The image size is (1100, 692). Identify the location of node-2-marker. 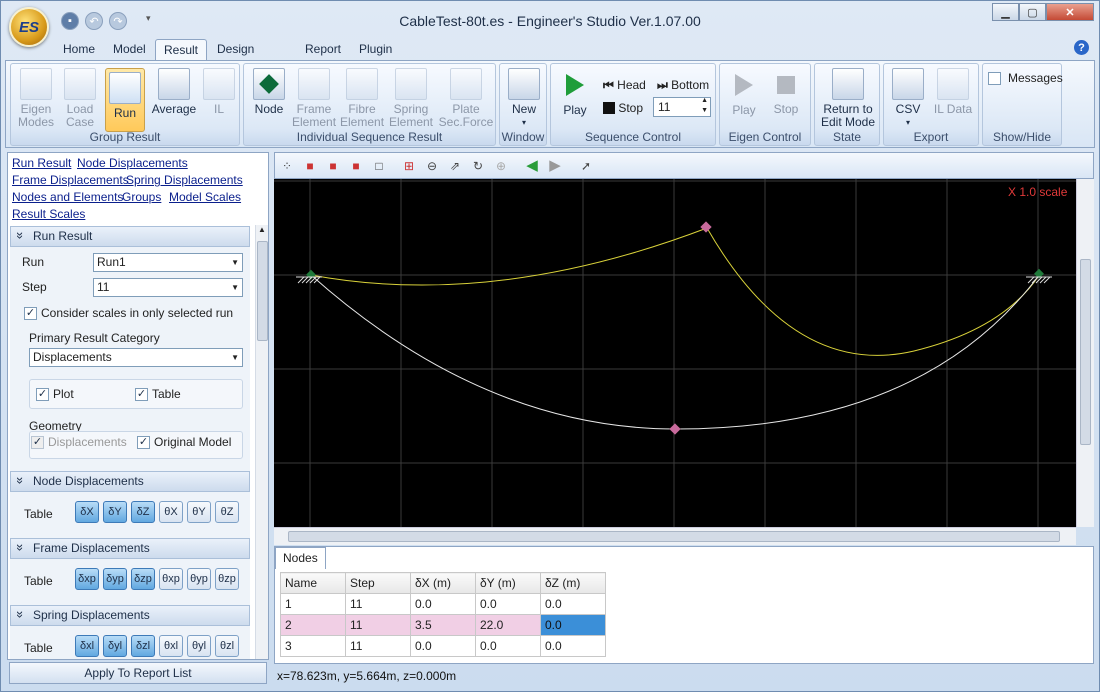
(706, 227).